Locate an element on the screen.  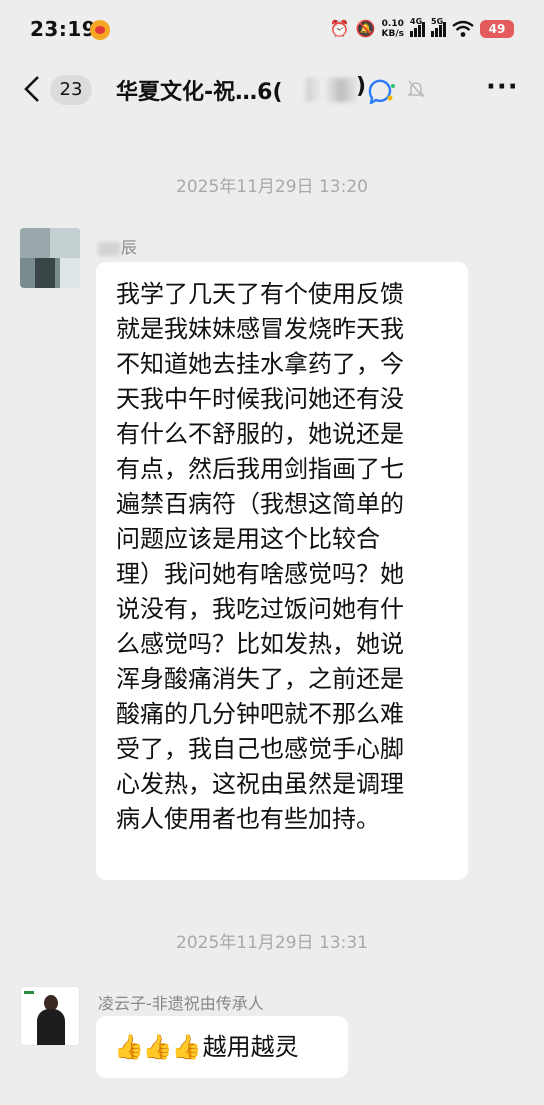
chat-title: 华夏文化-祝…6( is located at coordinates (199, 90).